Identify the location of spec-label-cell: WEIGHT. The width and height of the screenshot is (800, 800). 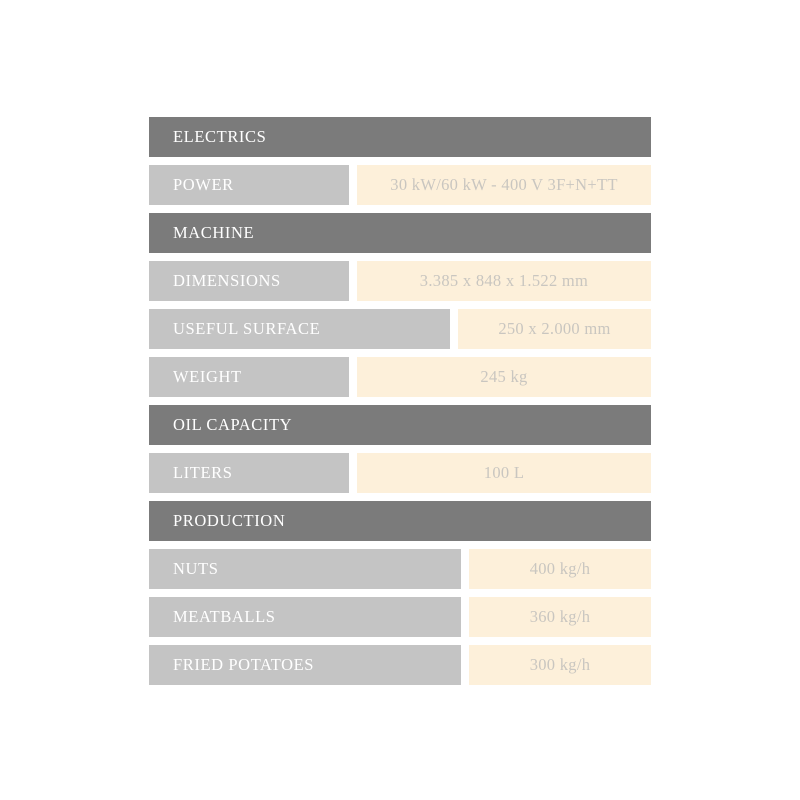
(249, 377).